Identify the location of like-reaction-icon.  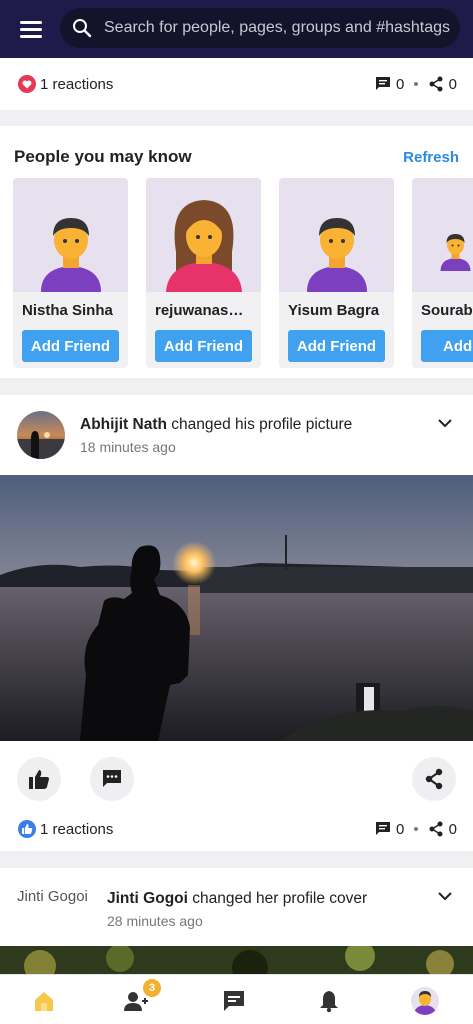
(27, 829).